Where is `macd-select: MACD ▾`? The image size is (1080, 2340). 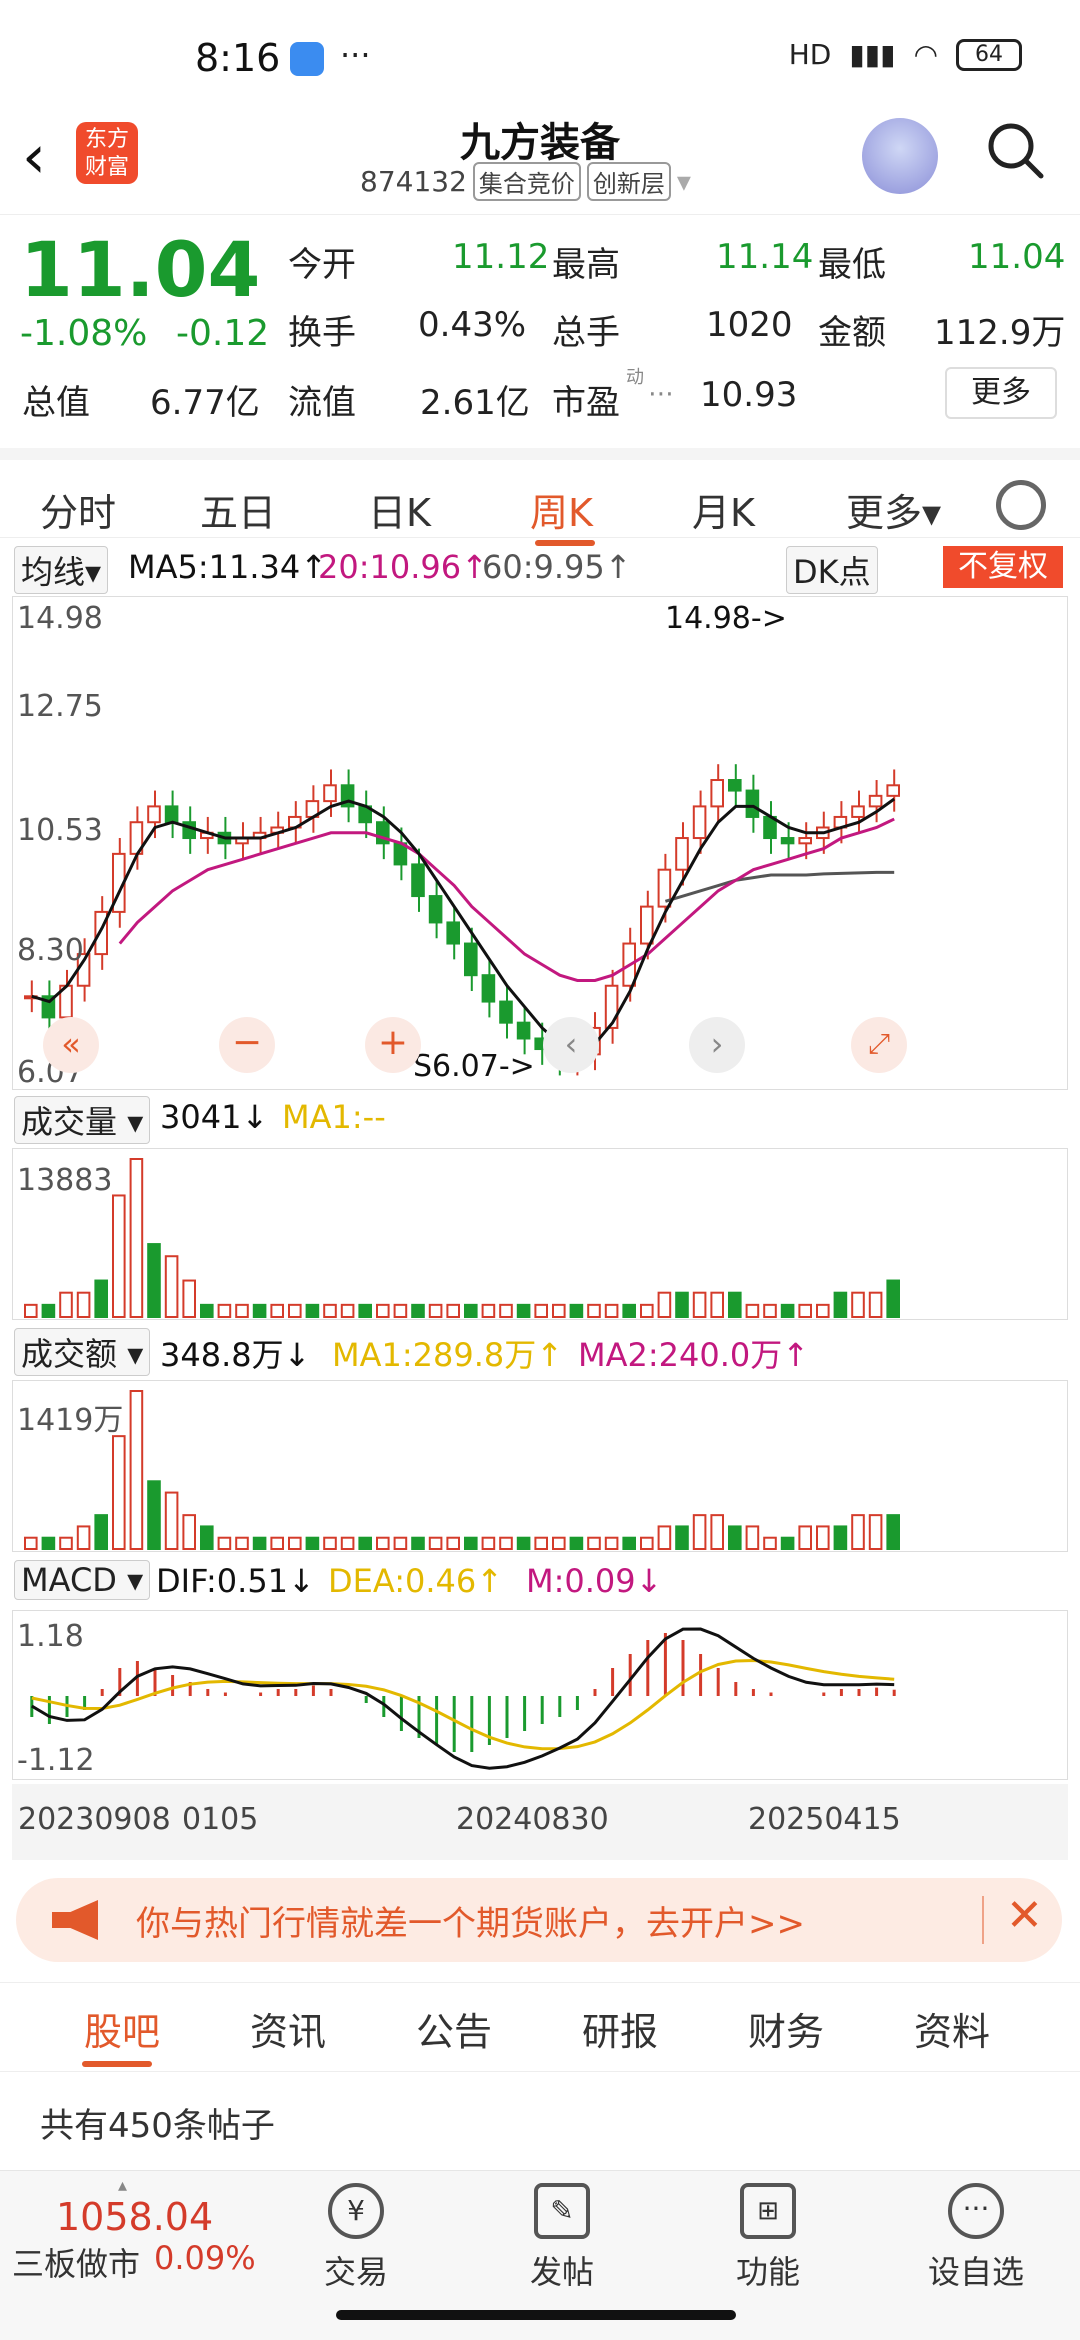 macd-select: MACD ▾ is located at coordinates (82, 1580).